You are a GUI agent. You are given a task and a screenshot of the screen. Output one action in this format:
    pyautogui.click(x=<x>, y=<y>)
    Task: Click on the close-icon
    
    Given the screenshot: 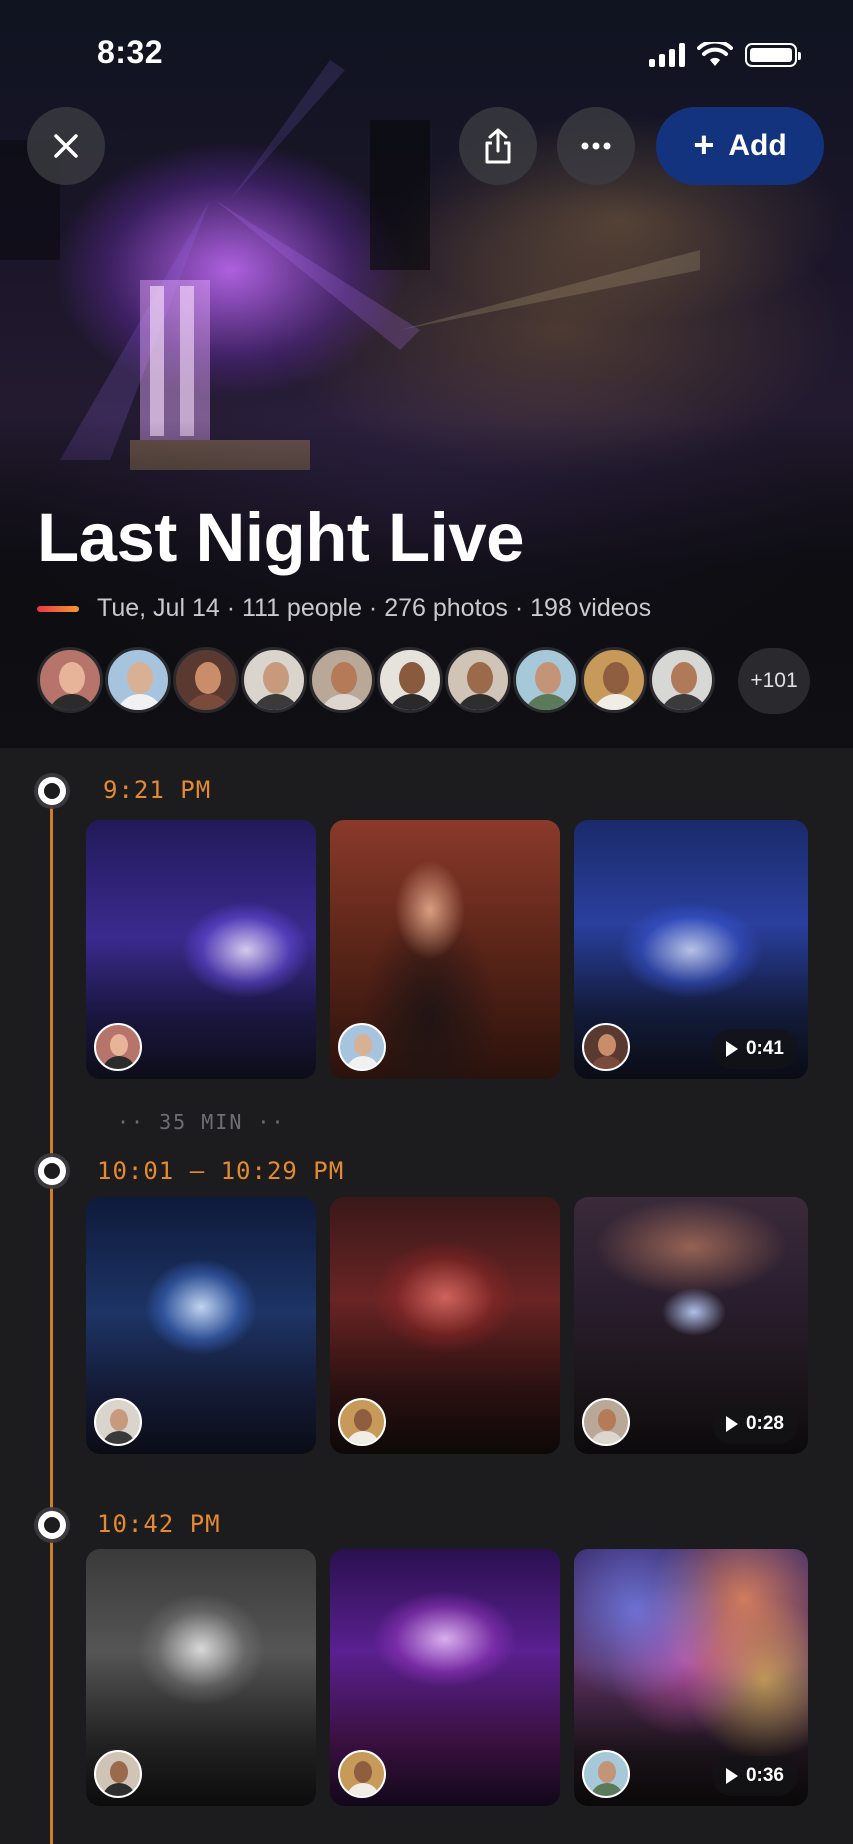 What is the action you would take?
    pyautogui.click(x=66, y=146)
    